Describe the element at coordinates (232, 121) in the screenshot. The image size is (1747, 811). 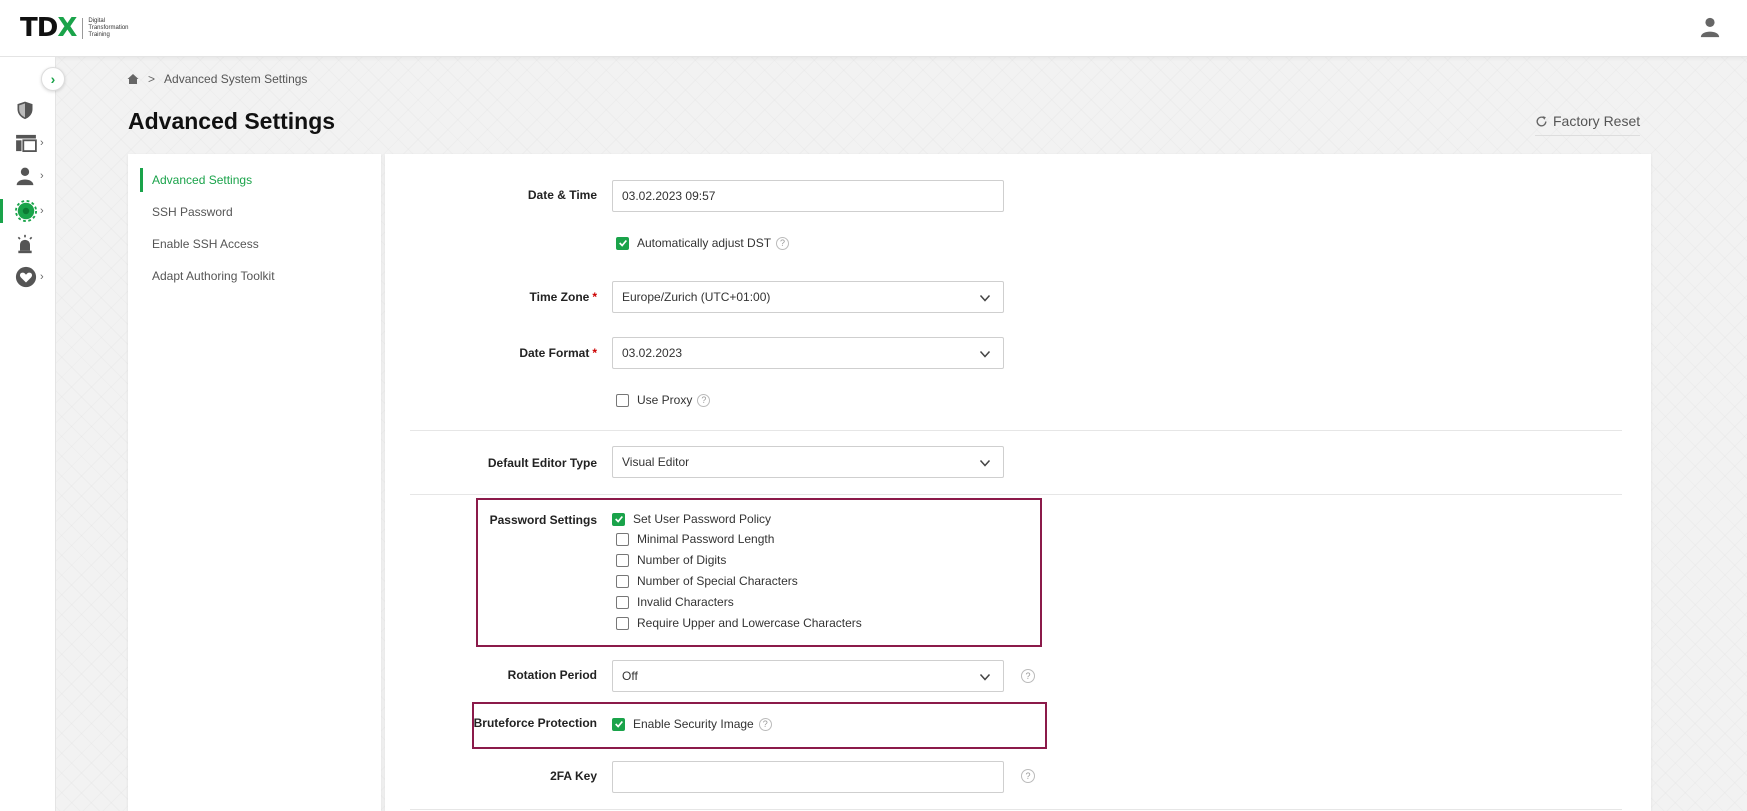
I see `page-title: Advanced Settings` at that location.